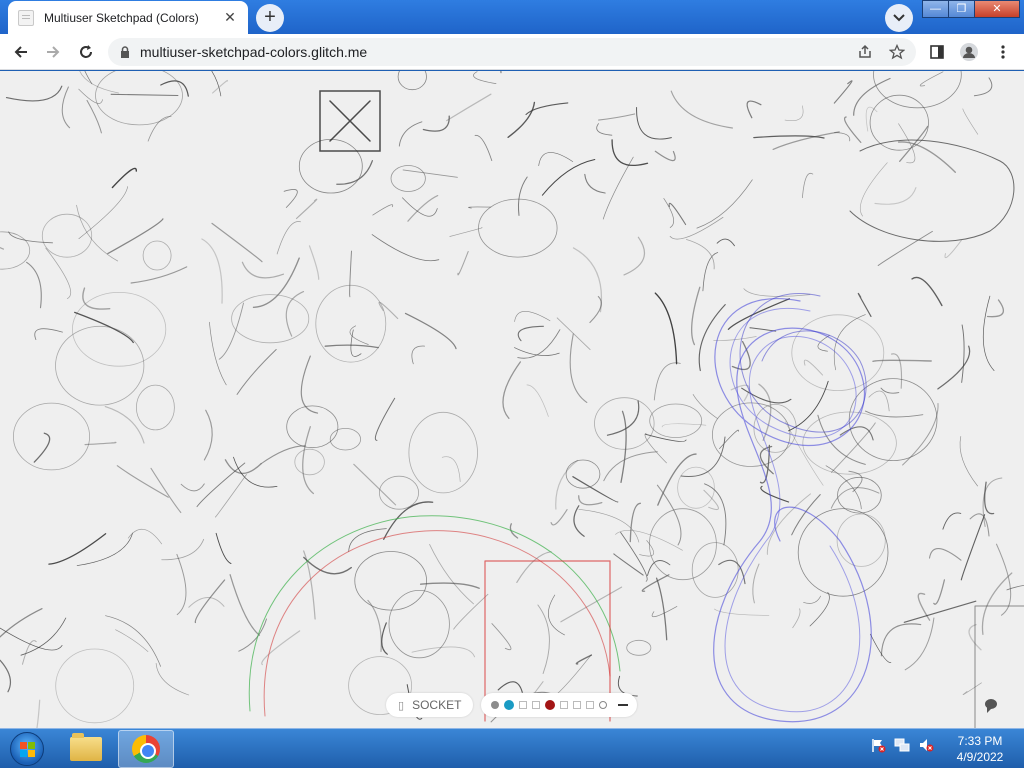  What do you see at coordinates (146, 749) in the screenshot?
I see `taskbar-chrome` at bounding box center [146, 749].